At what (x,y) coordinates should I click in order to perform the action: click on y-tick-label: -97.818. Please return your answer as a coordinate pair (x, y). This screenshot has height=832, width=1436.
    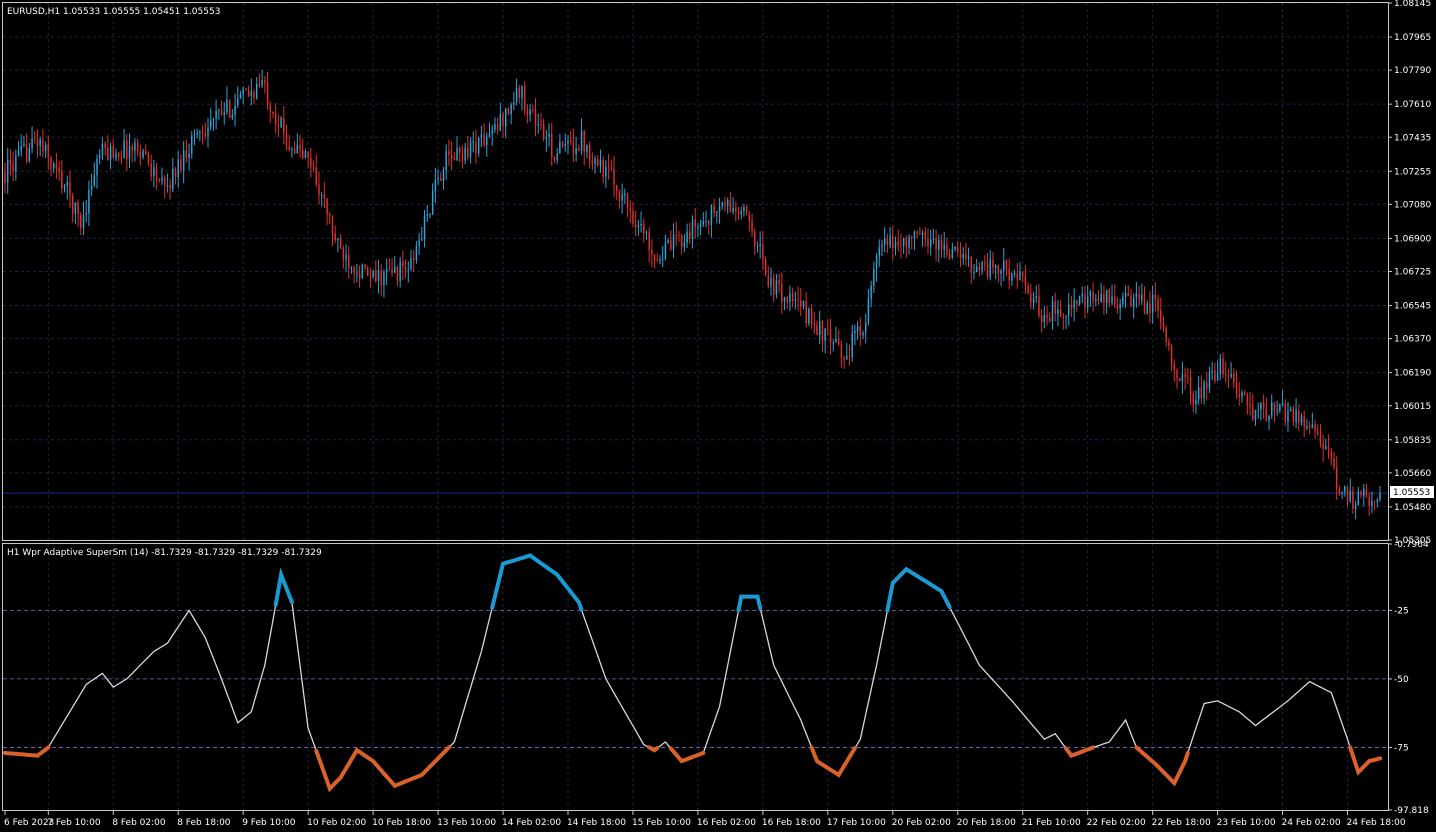
    Looking at the image, I should click on (1411, 811).